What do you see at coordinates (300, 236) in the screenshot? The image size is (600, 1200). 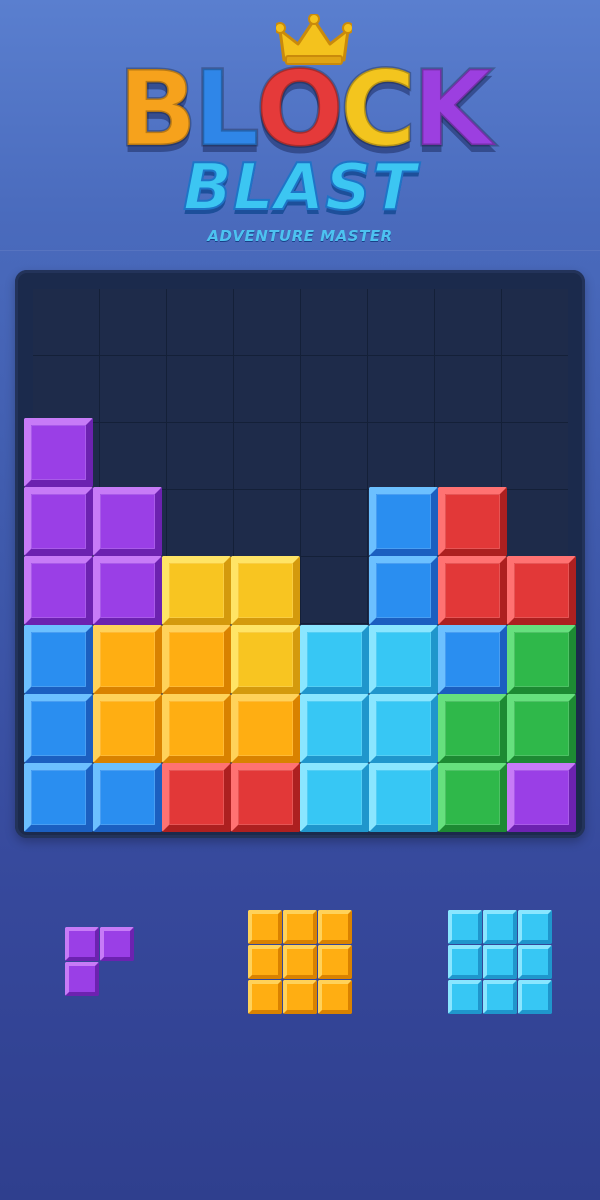 I see `logo-tagline: ADVENTURE MASTER` at bounding box center [300, 236].